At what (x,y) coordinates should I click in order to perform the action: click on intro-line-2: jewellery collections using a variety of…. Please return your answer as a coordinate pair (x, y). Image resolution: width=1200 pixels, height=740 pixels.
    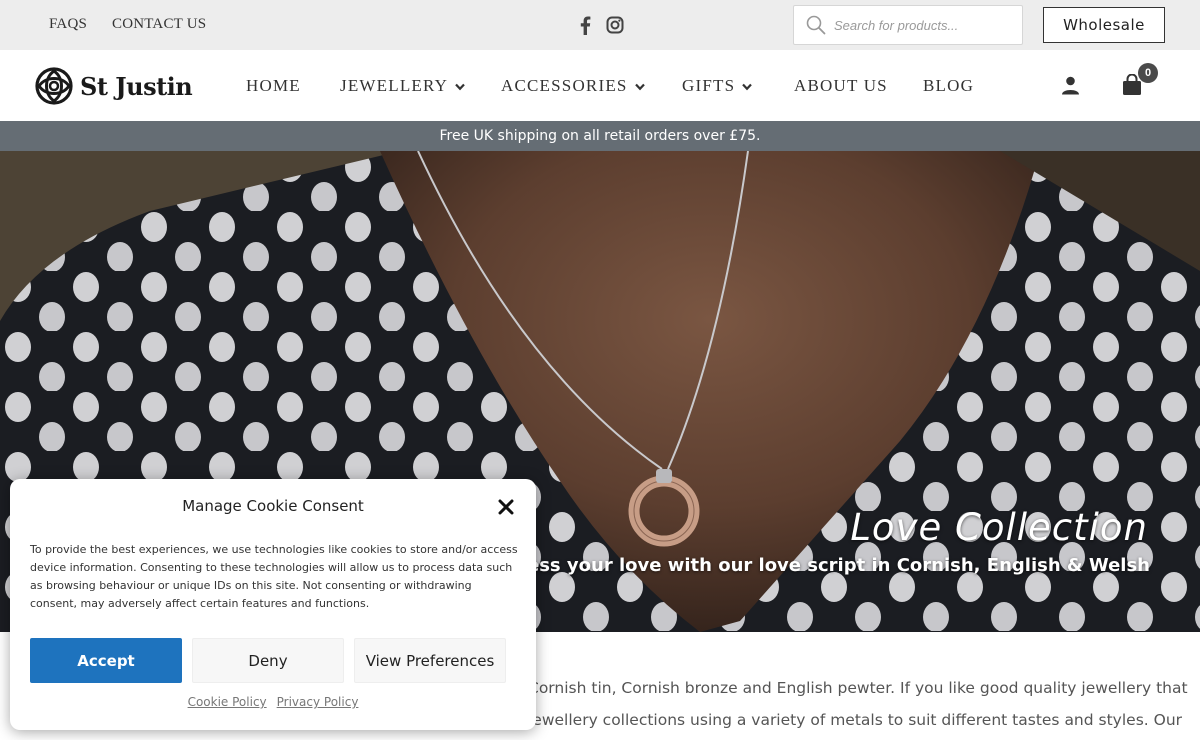
    Looking at the image, I should click on (855, 720).